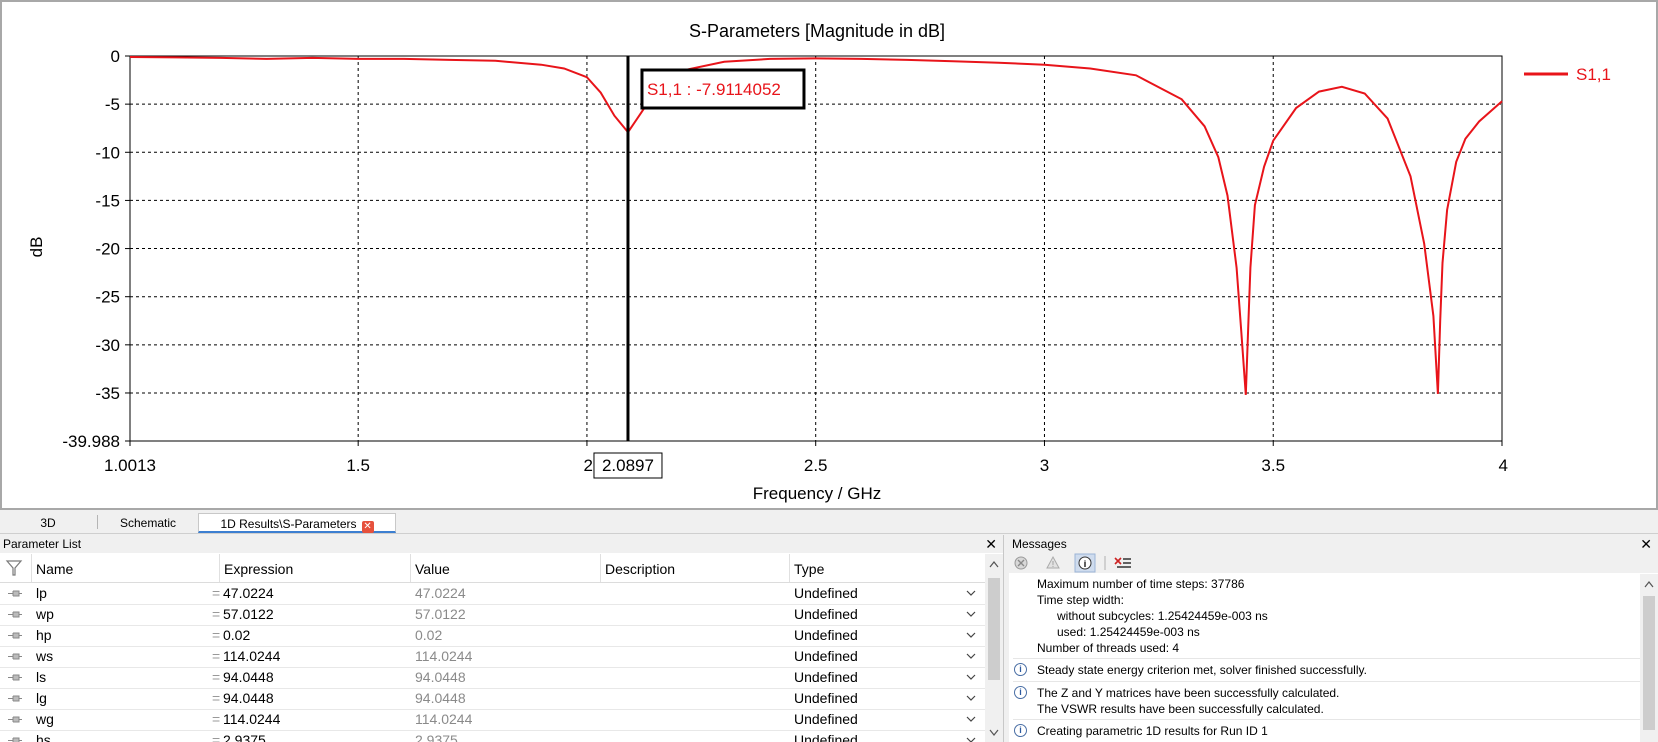  What do you see at coordinates (1503, 465) in the screenshot?
I see `x-tick-label: 4` at bounding box center [1503, 465].